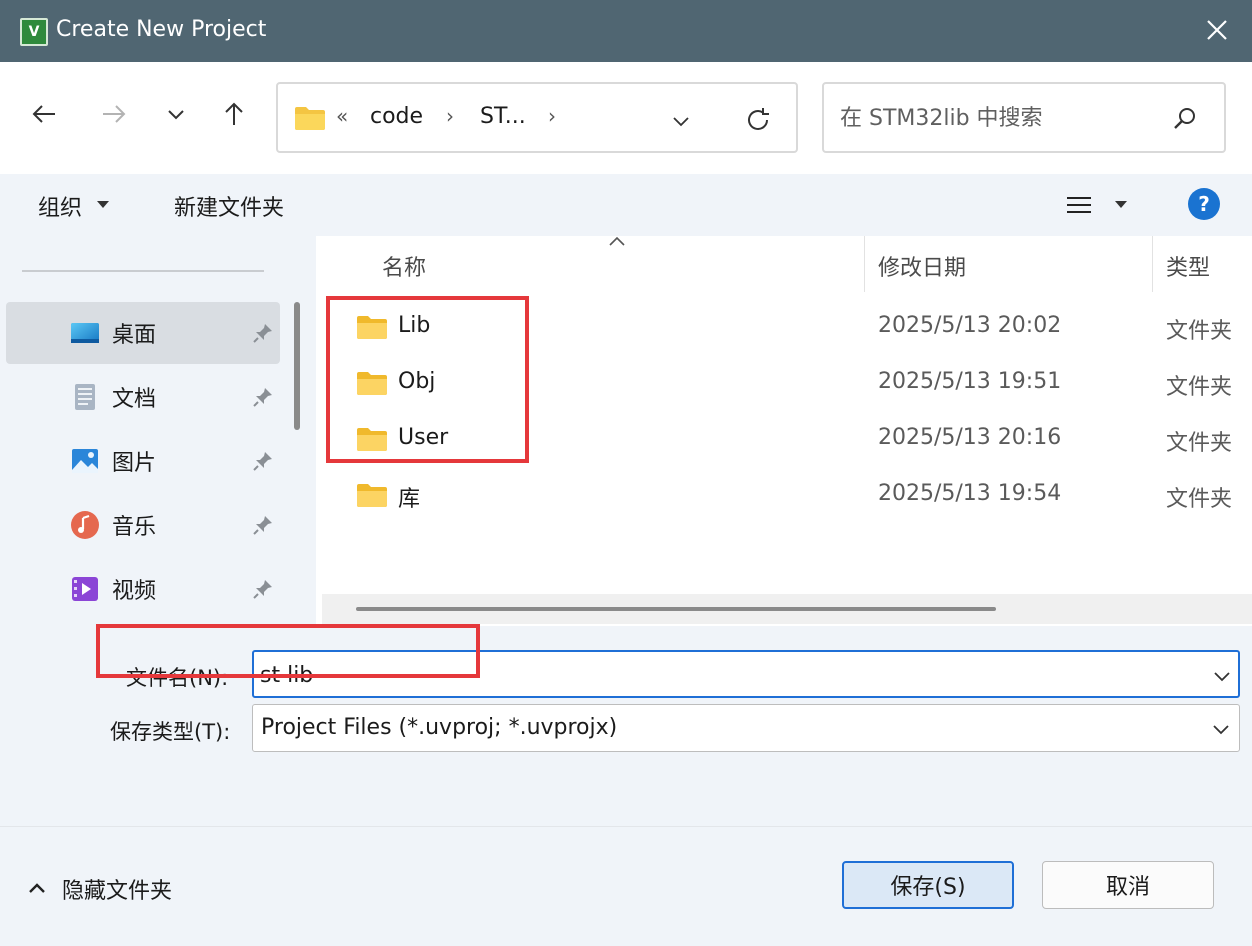  What do you see at coordinates (85, 397) in the screenshot?
I see `document-icon` at bounding box center [85, 397].